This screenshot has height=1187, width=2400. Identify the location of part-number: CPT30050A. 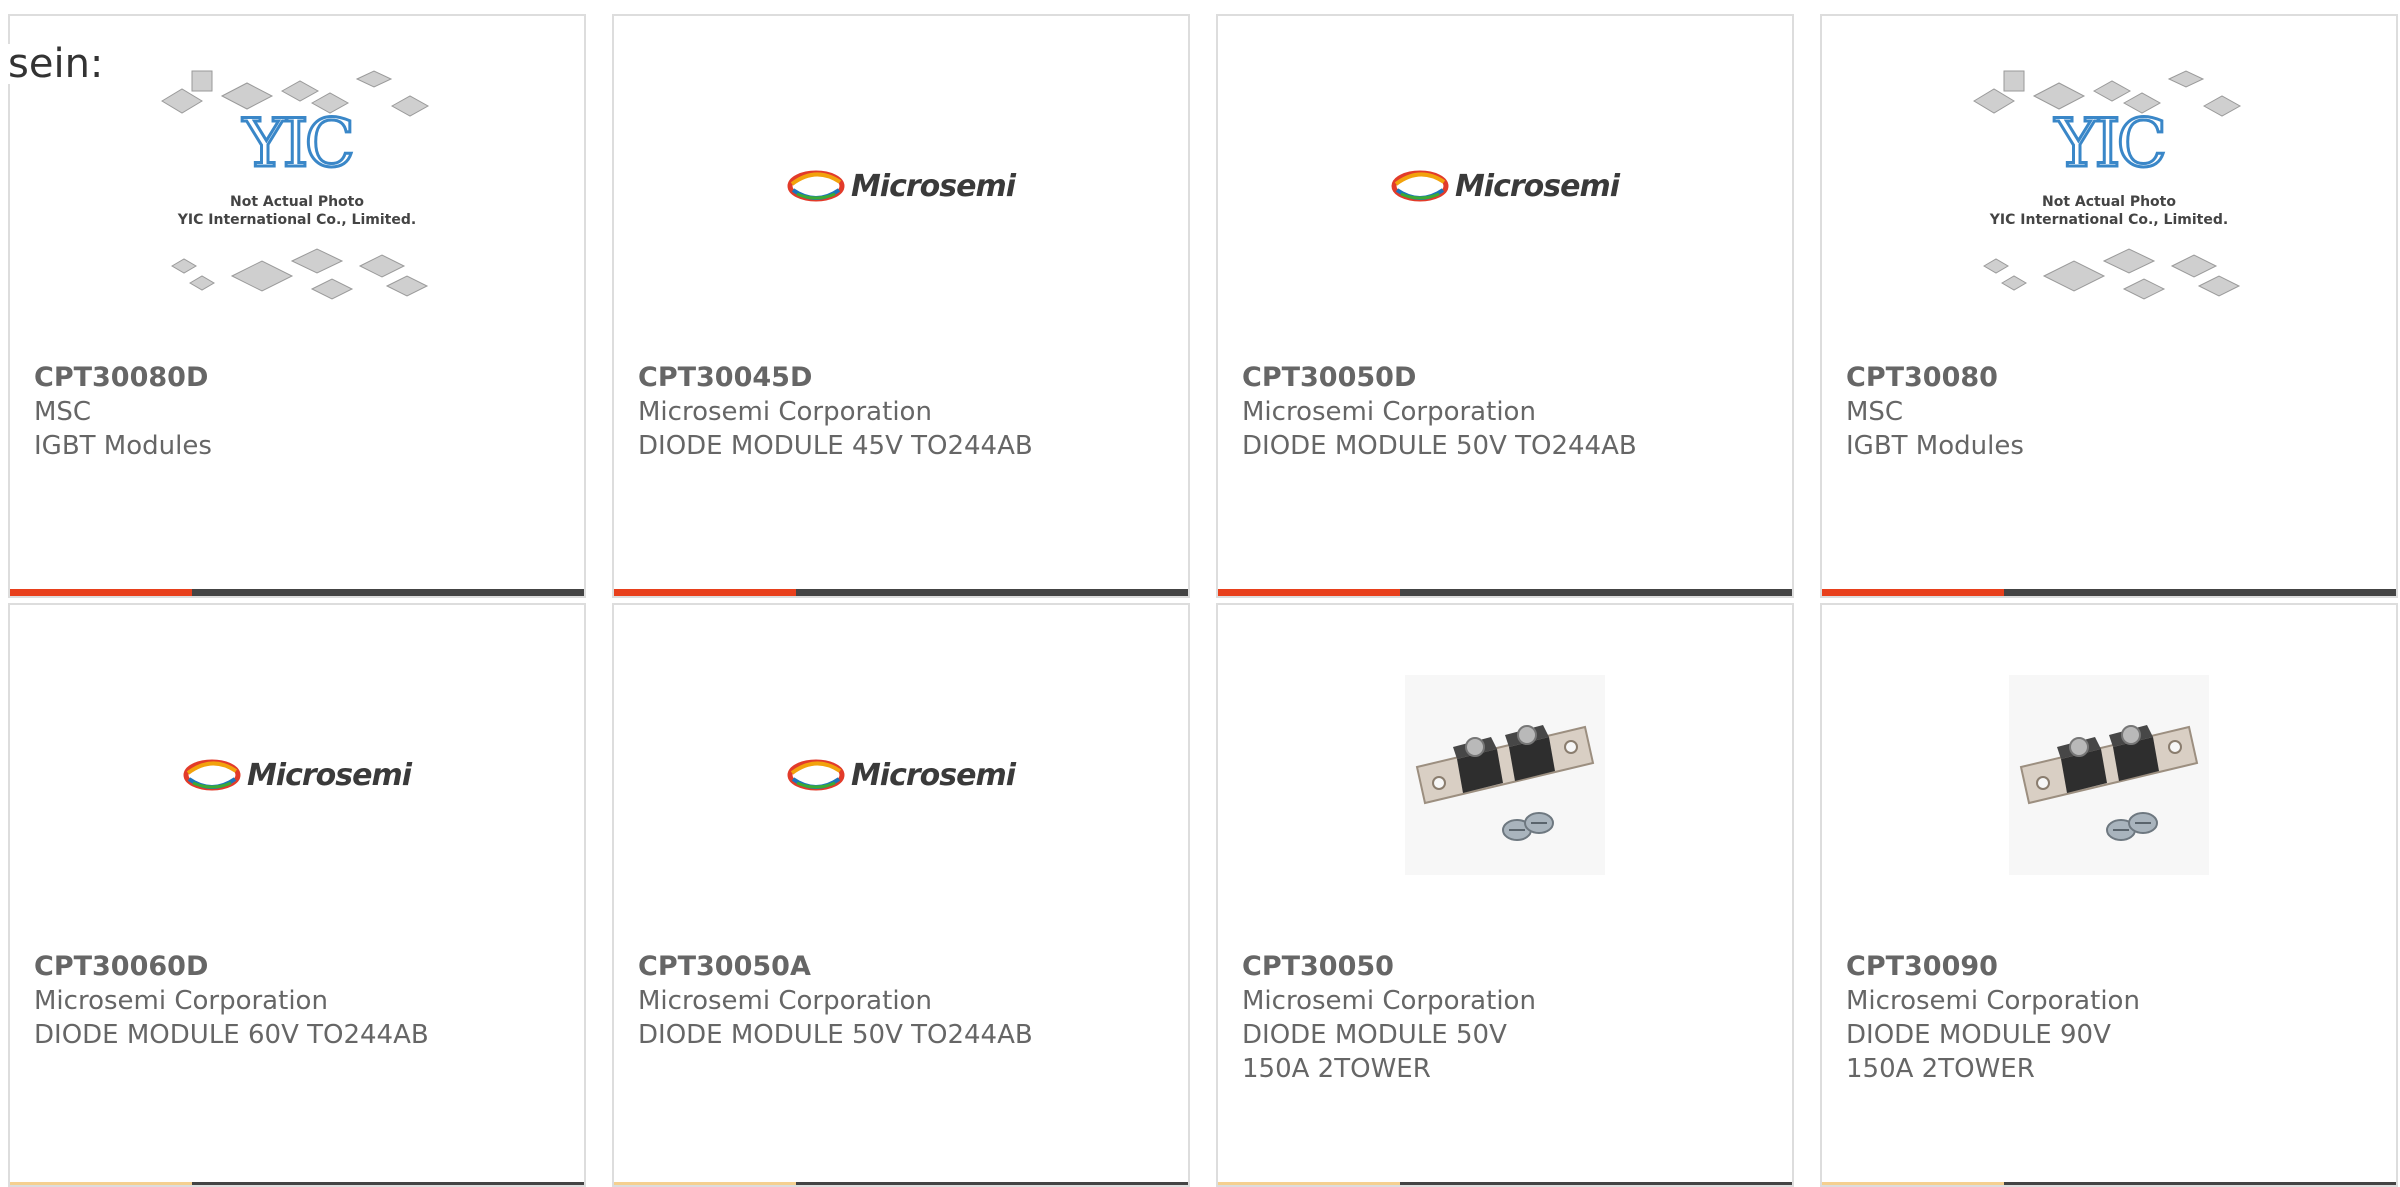
(905, 967).